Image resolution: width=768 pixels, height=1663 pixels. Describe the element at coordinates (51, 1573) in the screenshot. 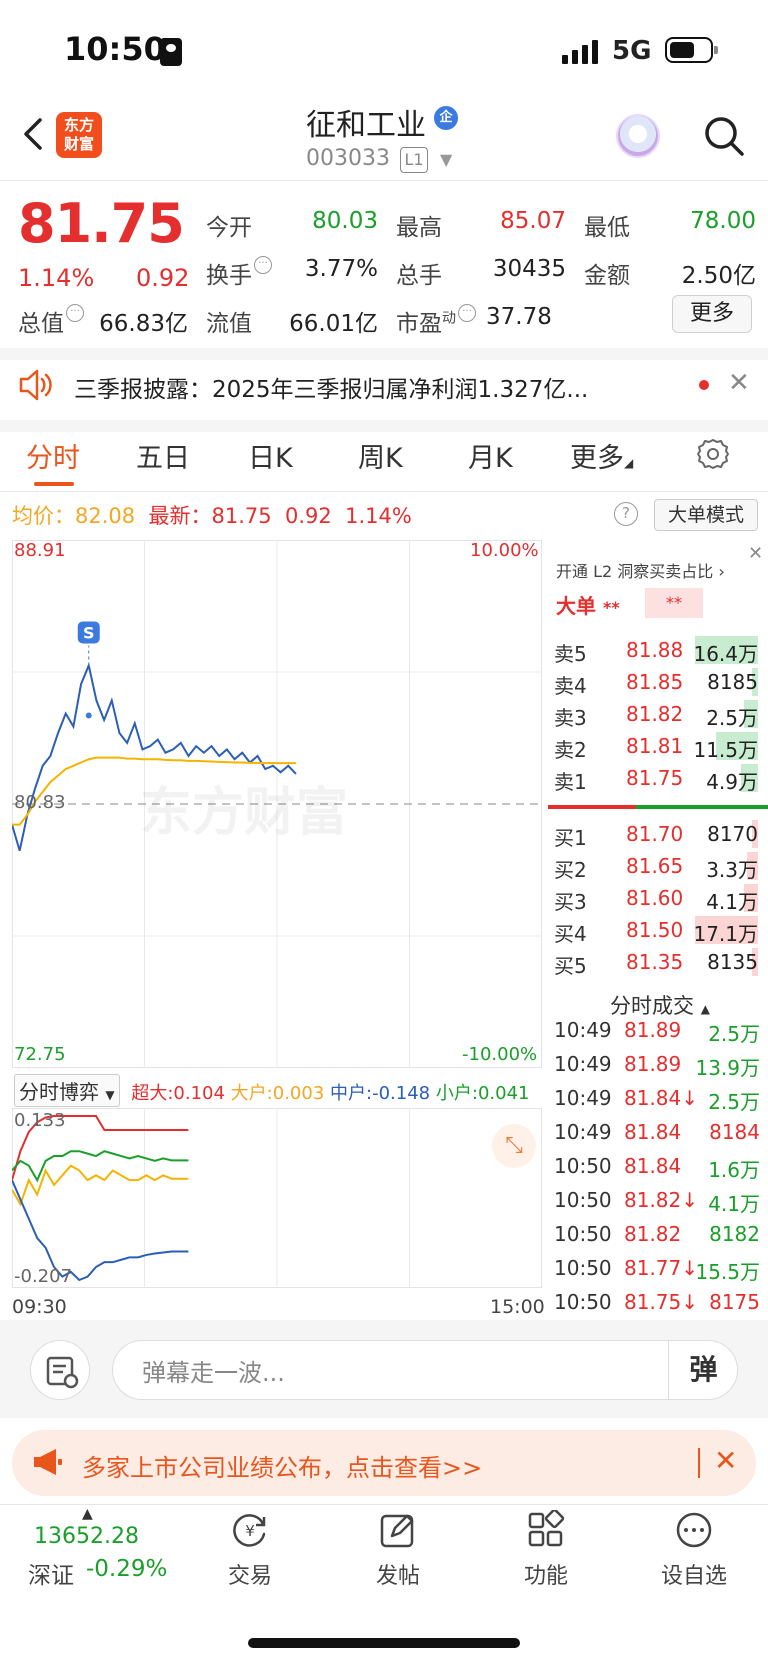

I see `index-name: 深证` at that location.